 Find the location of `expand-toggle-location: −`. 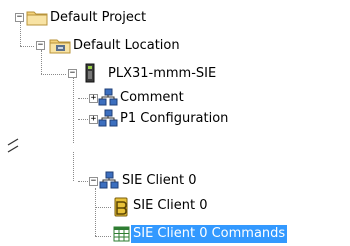

expand-toggle-location: − is located at coordinates (40, 45).